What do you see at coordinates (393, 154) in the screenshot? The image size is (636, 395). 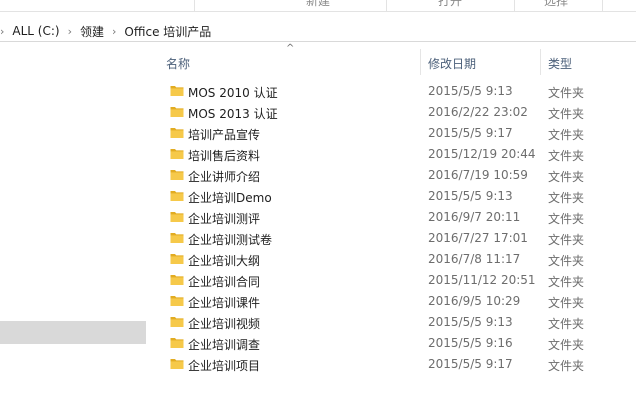 I see `file-row: 培训售后资料 2015/12/19 20:44 文件夹` at bounding box center [393, 154].